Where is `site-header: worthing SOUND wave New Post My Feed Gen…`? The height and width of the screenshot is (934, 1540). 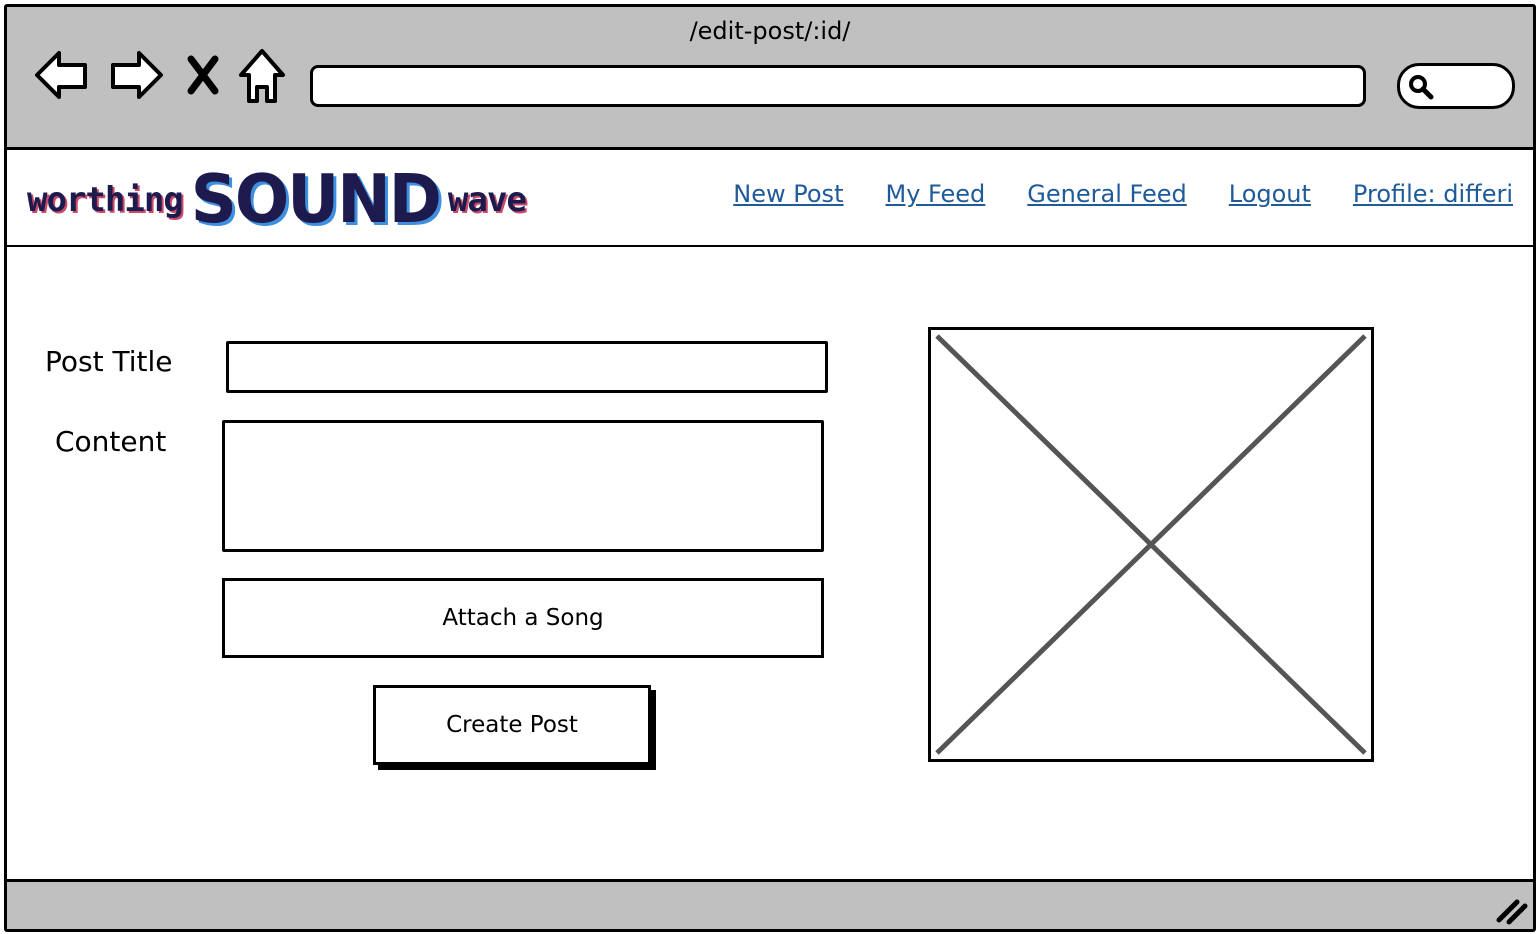 site-header: worthing SOUND wave New Post My Feed Gen… is located at coordinates (770, 198).